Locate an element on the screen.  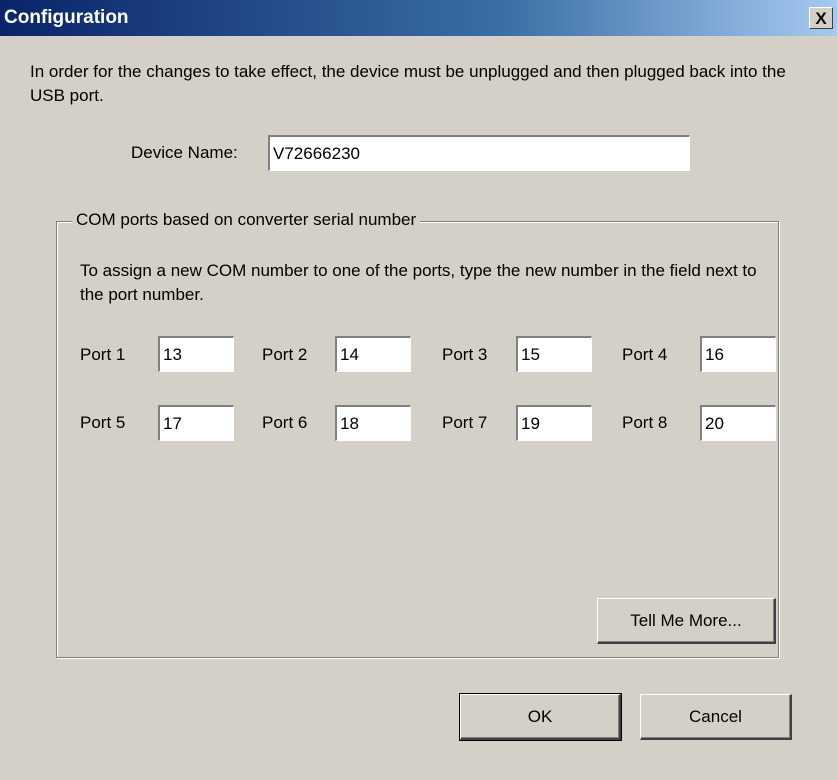
port-1-input is located at coordinates (196, 354).